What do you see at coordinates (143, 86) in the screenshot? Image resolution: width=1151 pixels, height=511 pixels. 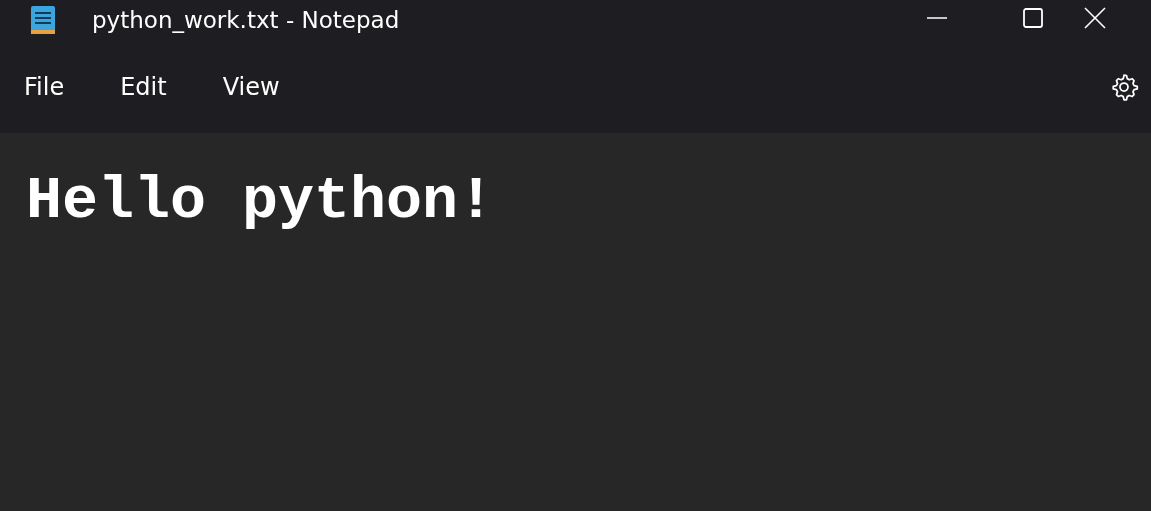 I see `menu-item: Edit` at bounding box center [143, 86].